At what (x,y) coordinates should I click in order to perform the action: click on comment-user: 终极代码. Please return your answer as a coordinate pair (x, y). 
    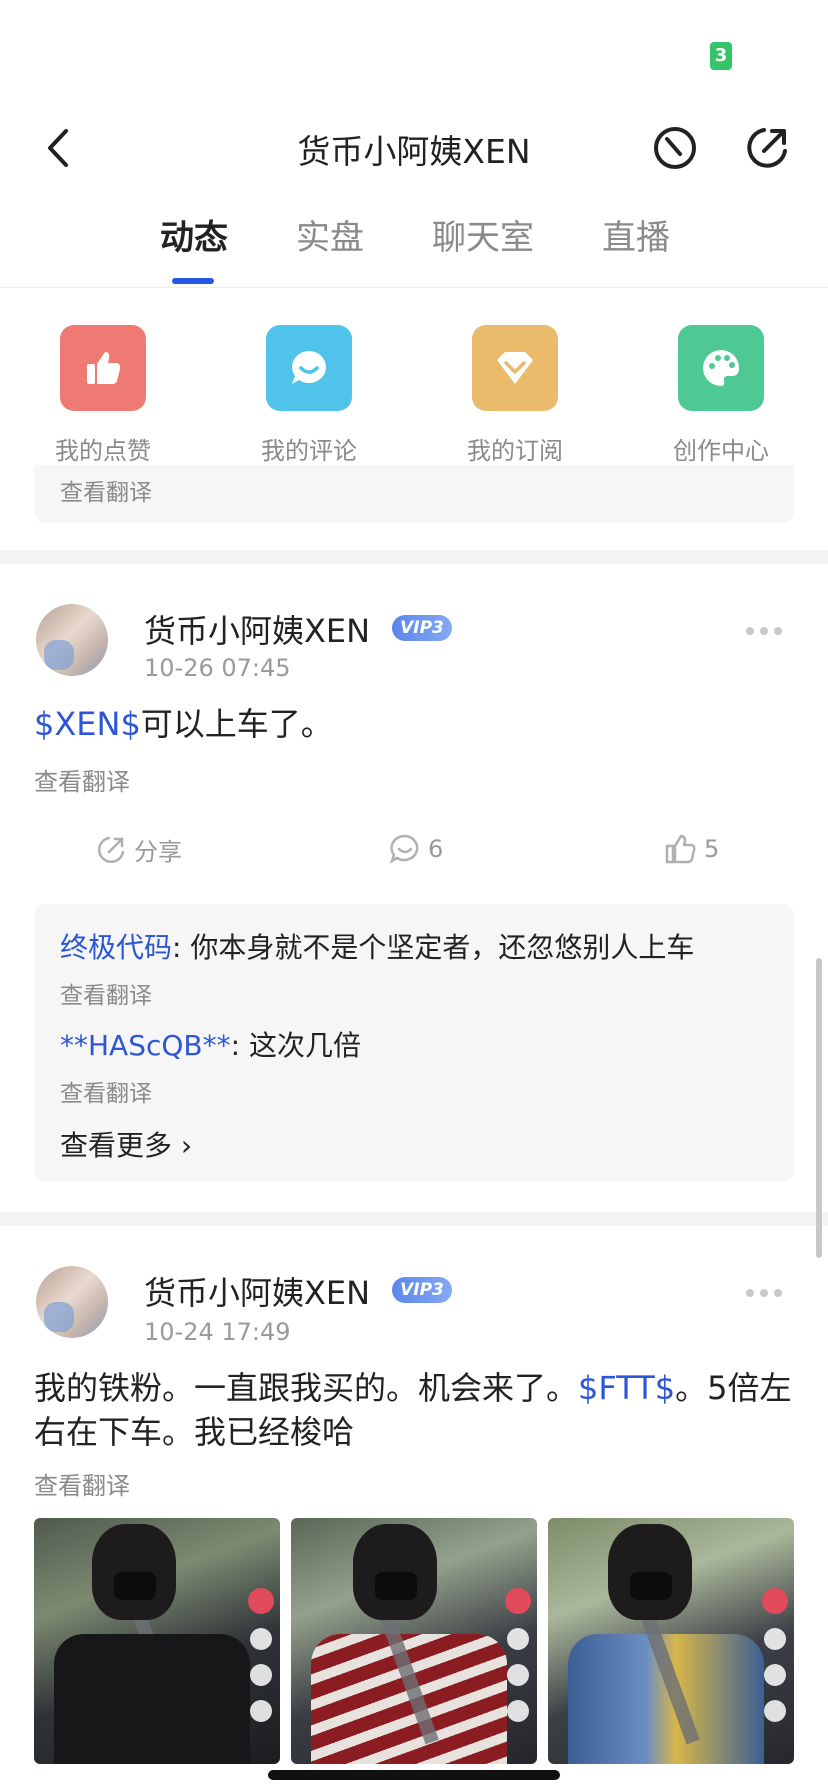
    Looking at the image, I should click on (116, 947).